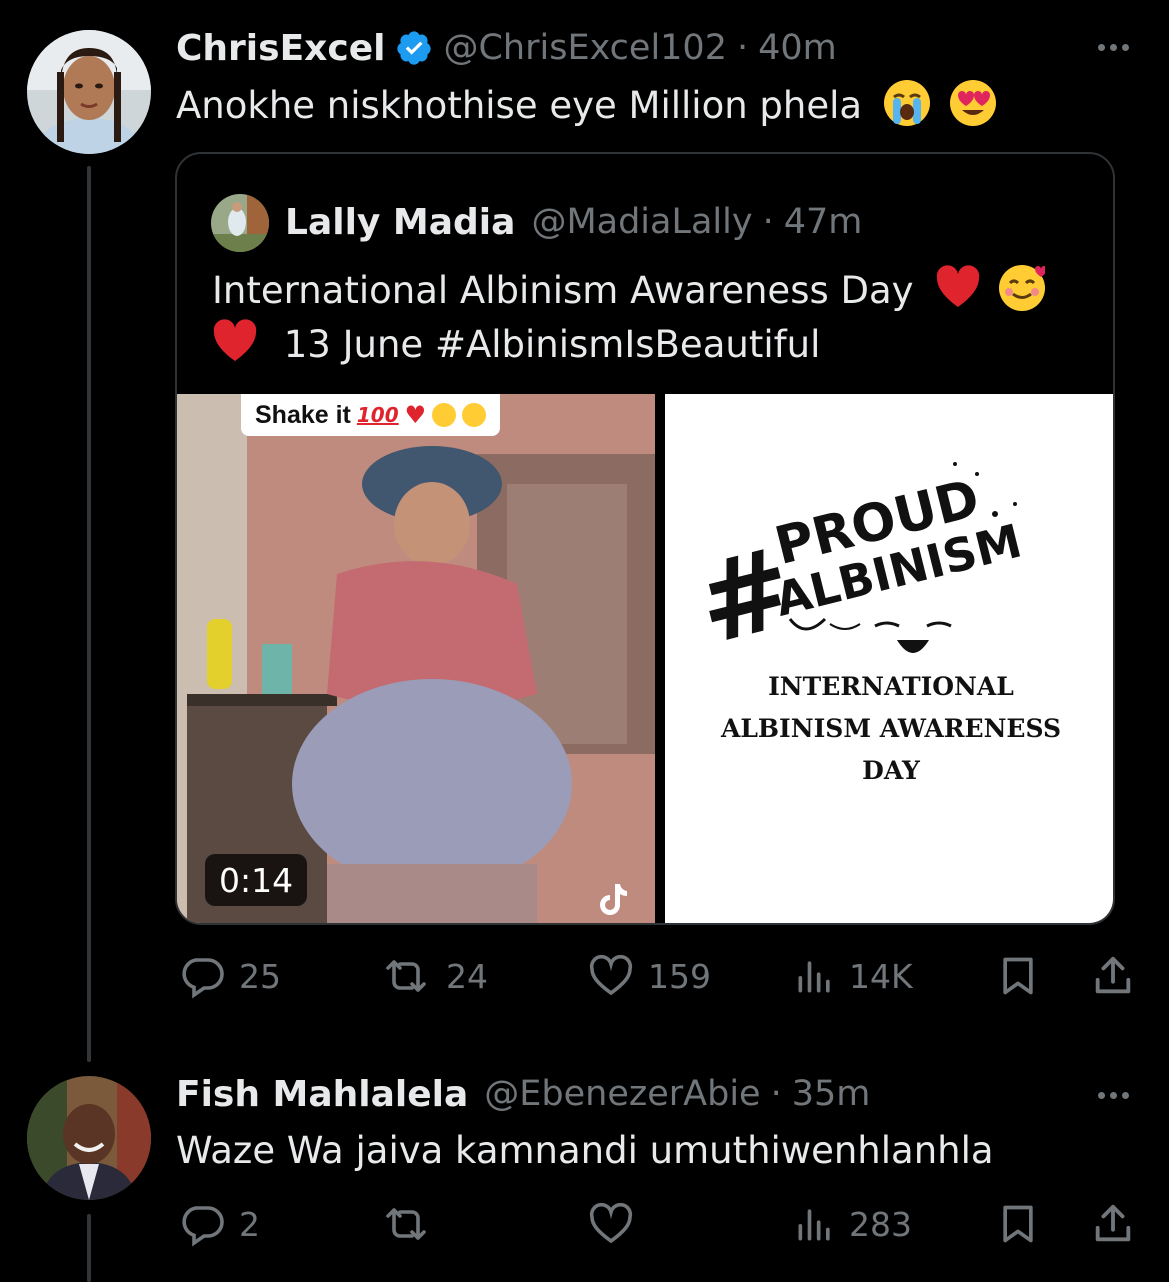 This screenshot has height=1282, width=1169. I want to click on heart-eyes-face-icon, so click(972, 103).